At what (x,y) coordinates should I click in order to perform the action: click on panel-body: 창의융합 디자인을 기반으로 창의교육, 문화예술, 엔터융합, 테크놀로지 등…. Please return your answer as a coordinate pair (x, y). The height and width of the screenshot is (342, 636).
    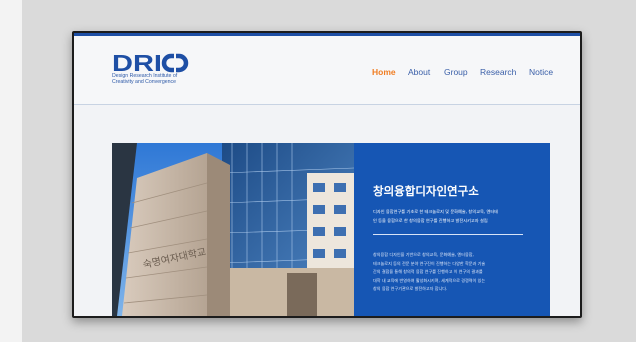
    Looking at the image, I should click on (460, 272).